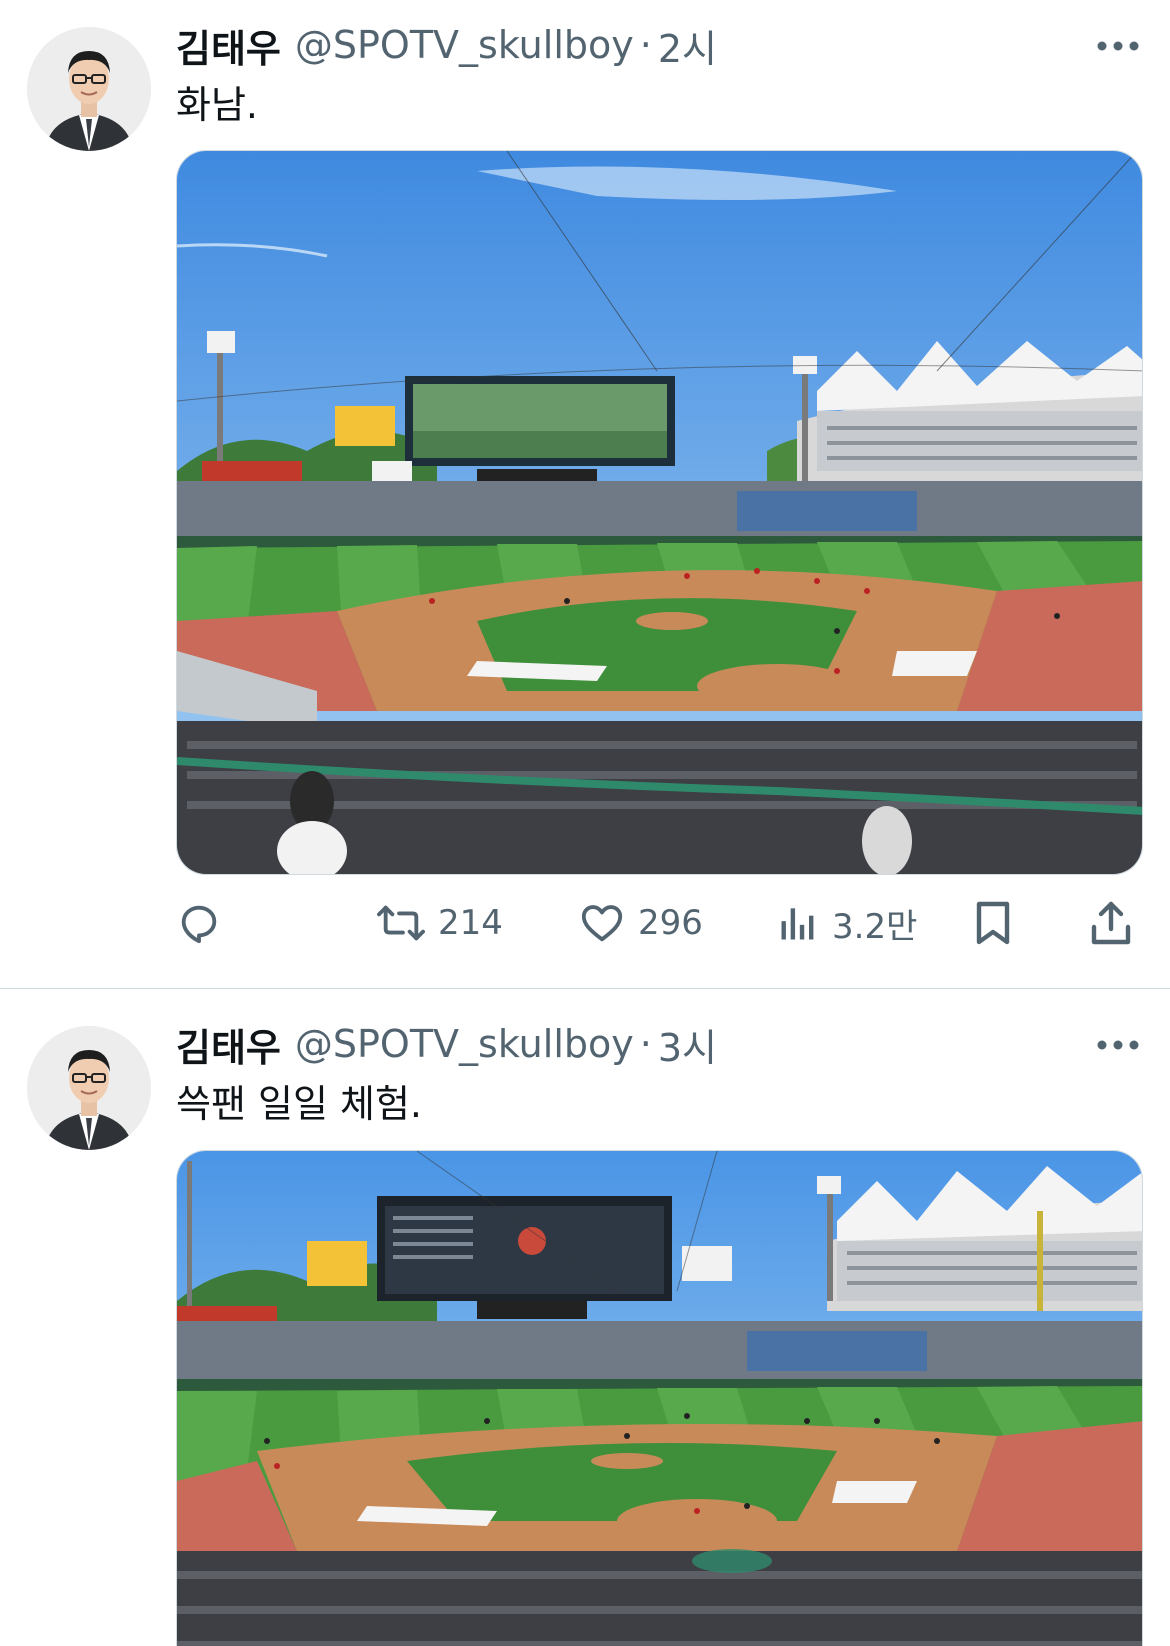 The width and height of the screenshot is (1170, 1646). I want to click on share-button, so click(1111, 923).